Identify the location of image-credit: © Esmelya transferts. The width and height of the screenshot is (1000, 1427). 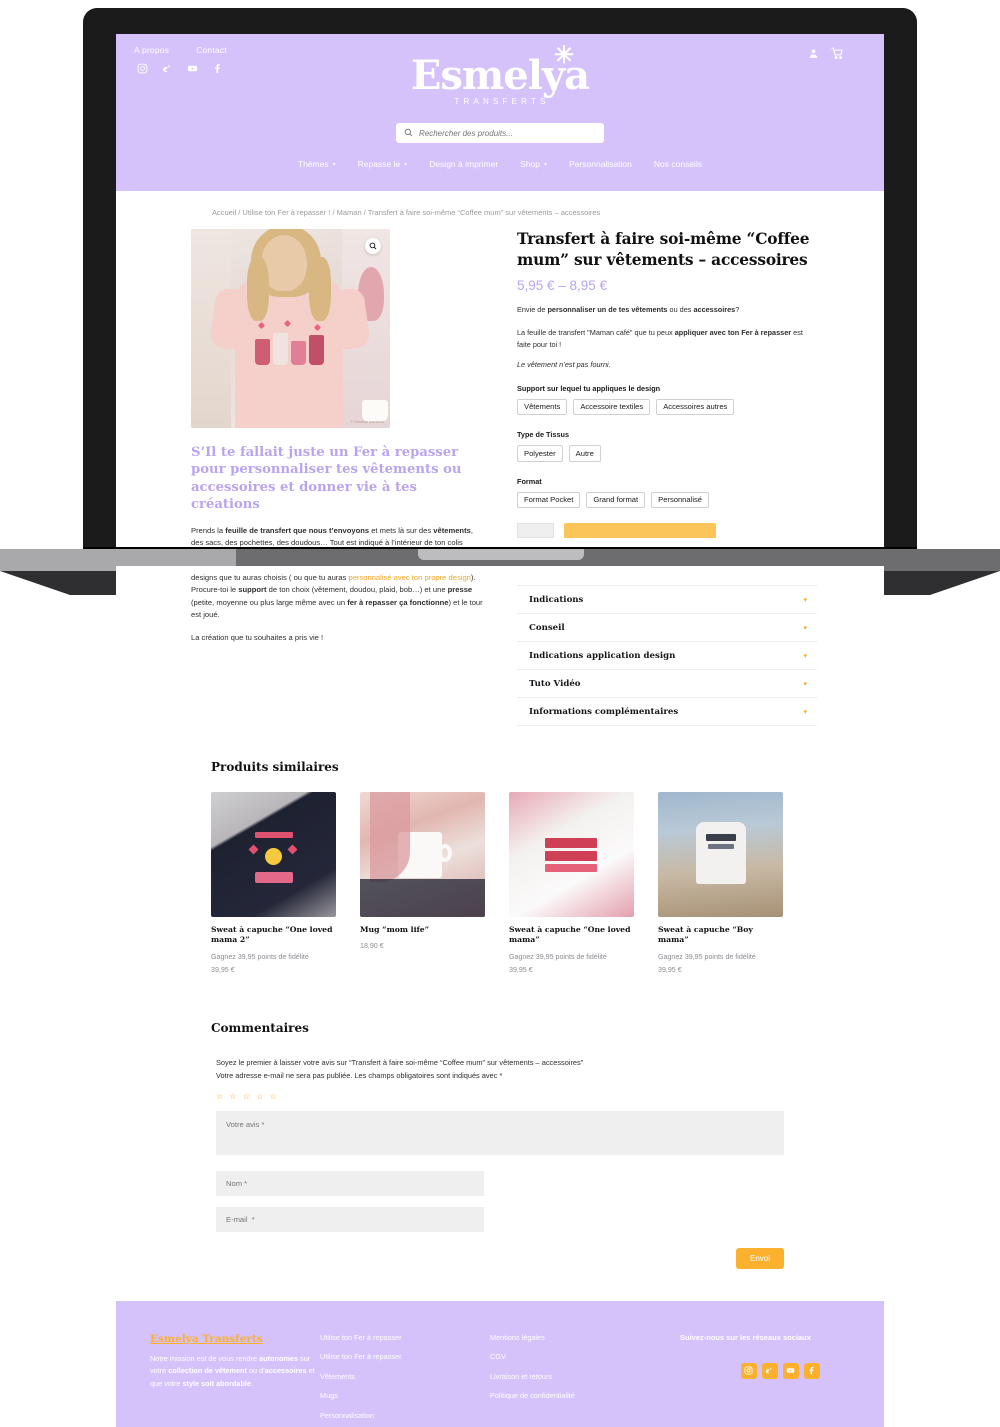
(367, 422).